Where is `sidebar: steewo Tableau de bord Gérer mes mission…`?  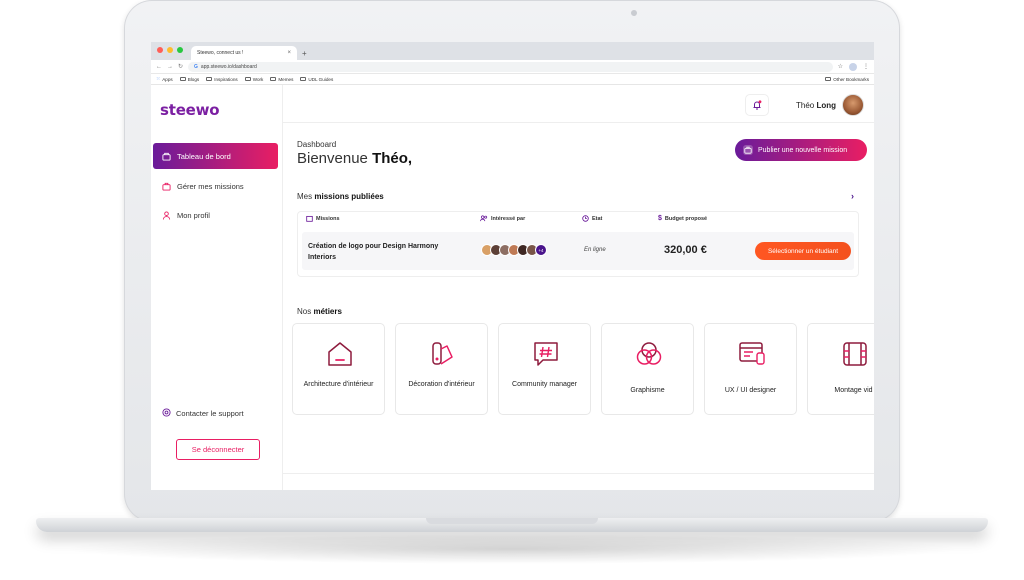 sidebar: steewo Tableau de bord Gérer mes mission… is located at coordinates (217, 287).